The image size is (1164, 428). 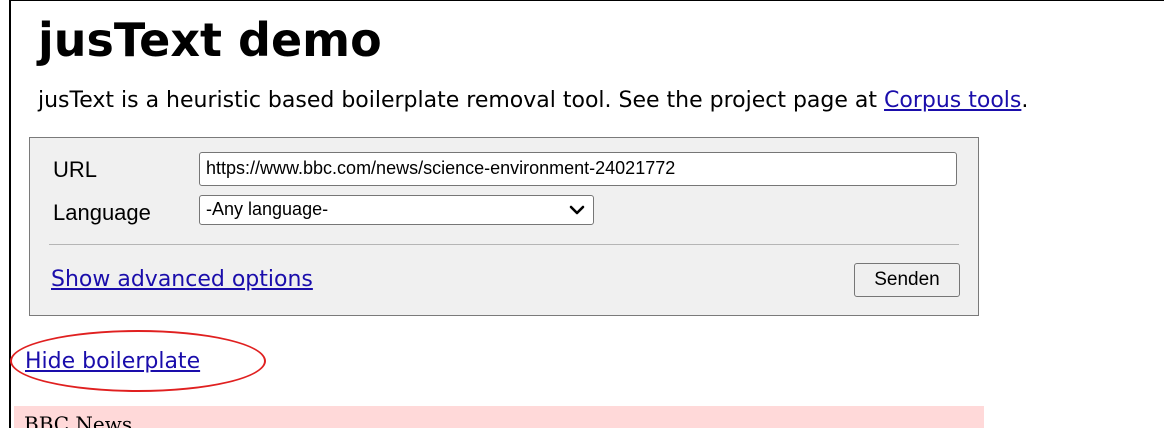 I want to click on corpus-tools-link: Corpus tools, so click(x=952, y=100).